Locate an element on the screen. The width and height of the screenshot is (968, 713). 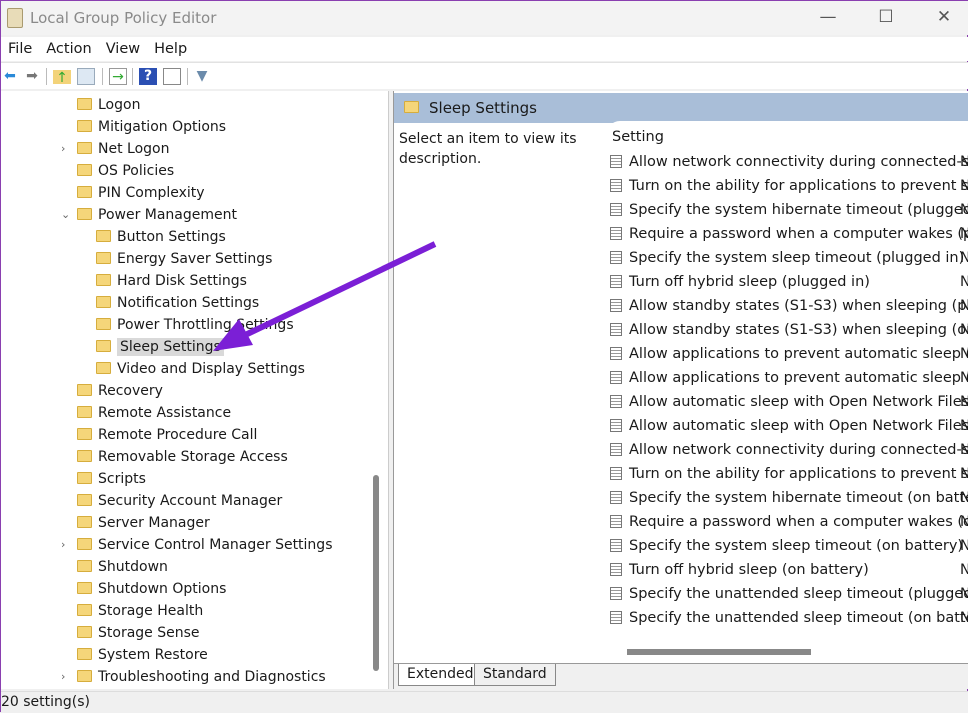
tree-item: Button Settings is located at coordinates (161, 237).